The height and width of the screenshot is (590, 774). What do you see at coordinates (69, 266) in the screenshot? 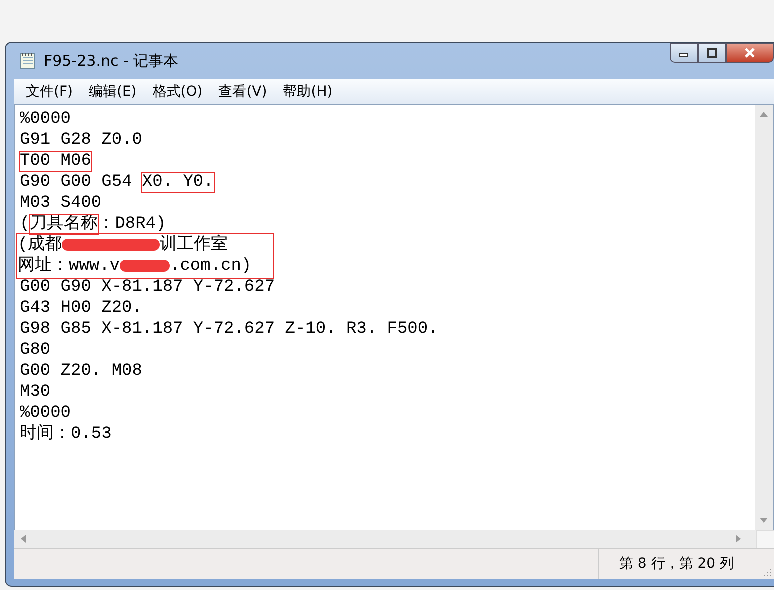
I see `code-text: 网址：www.v` at bounding box center [69, 266].